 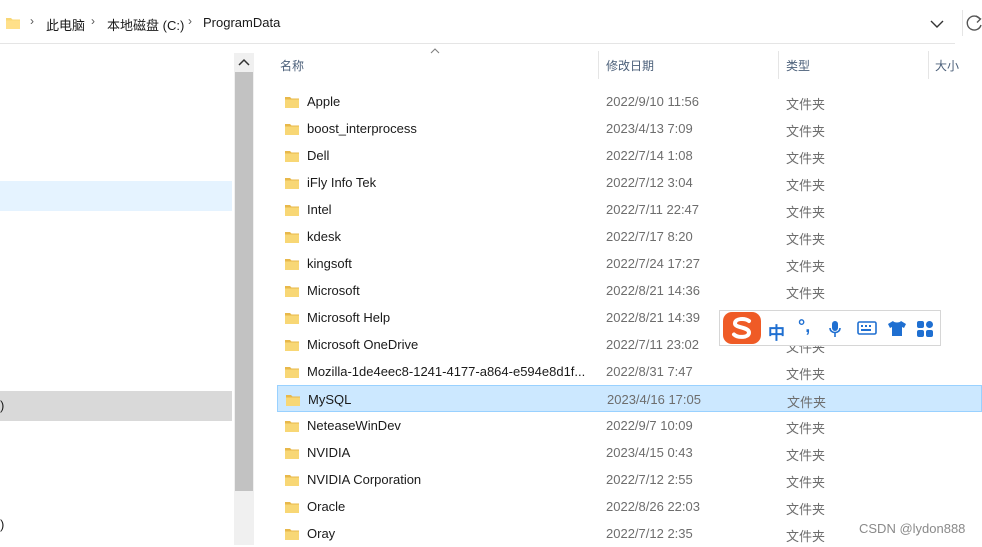 What do you see at coordinates (630, 65) in the screenshot?
I see `column-header-date: 修改日期` at bounding box center [630, 65].